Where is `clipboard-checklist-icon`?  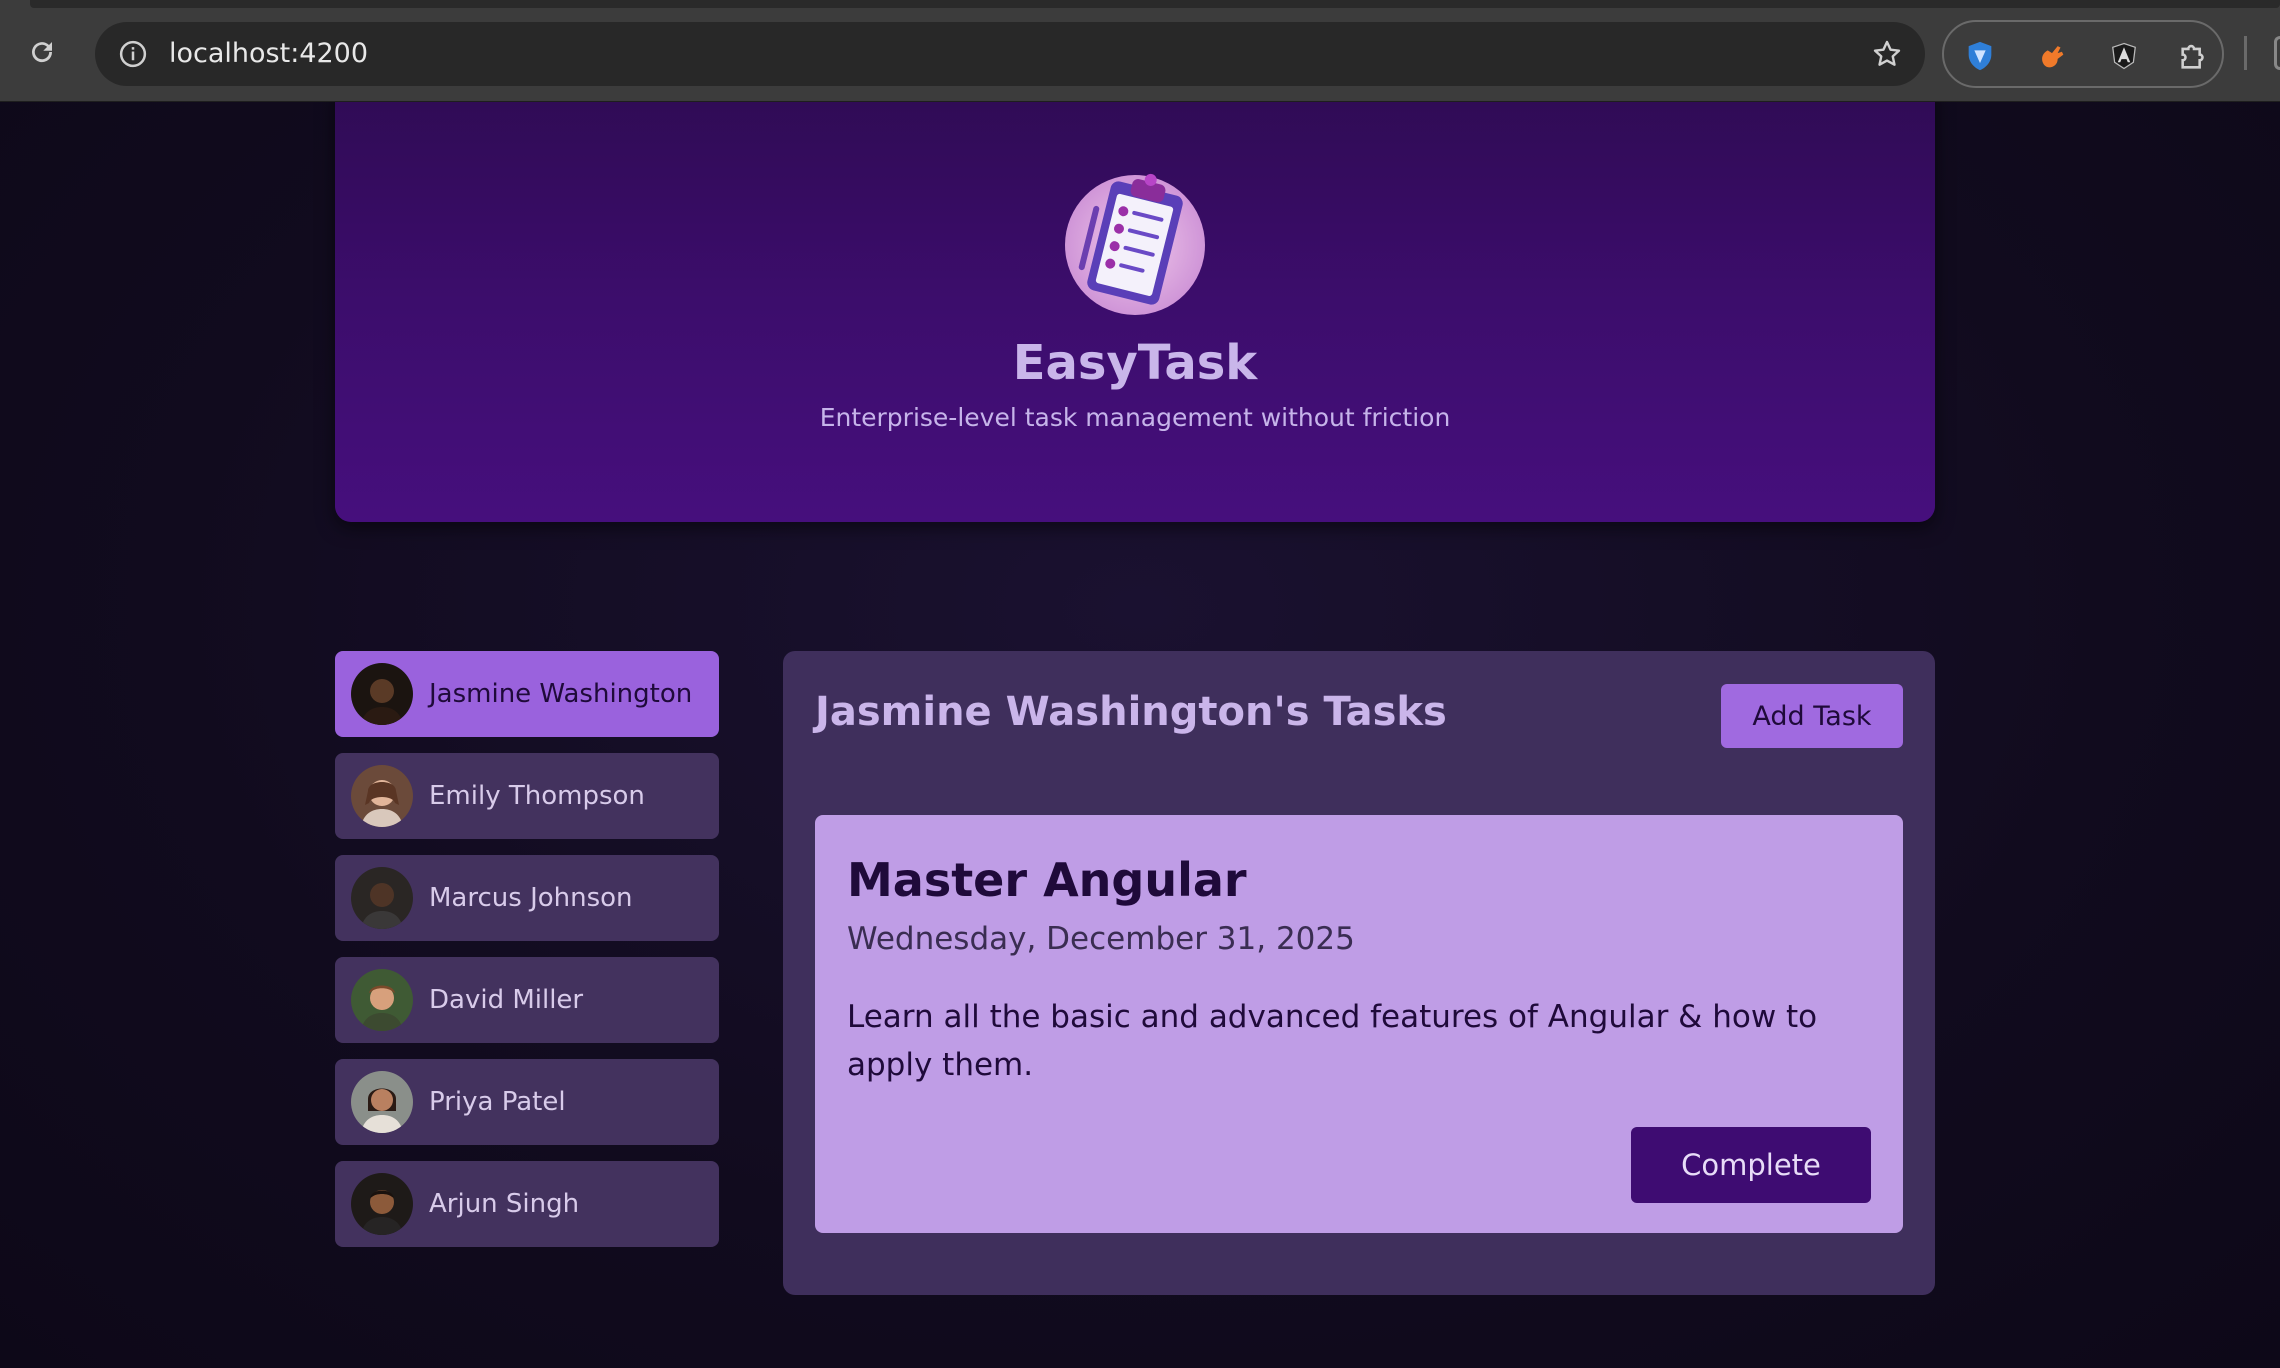 clipboard-checklist-icon is located at coordinates (1135, 240).